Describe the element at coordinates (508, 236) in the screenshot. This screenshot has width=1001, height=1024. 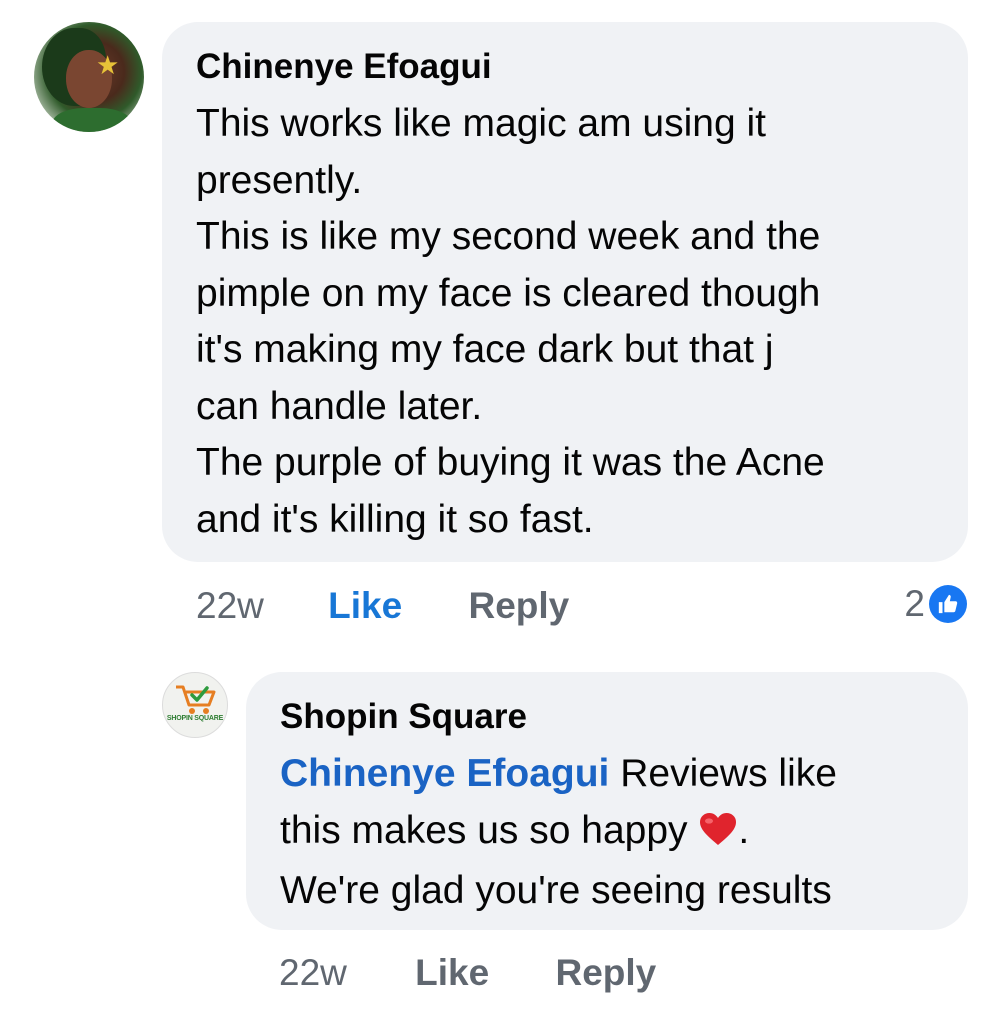
I see `comment-line: This is like my second week and the` at that location.